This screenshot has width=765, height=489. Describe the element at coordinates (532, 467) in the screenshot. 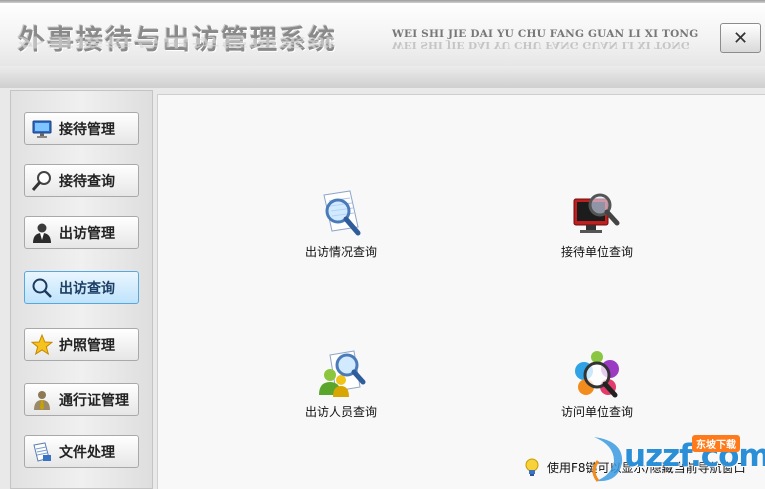

I see `lightbulb-icon` at that location.